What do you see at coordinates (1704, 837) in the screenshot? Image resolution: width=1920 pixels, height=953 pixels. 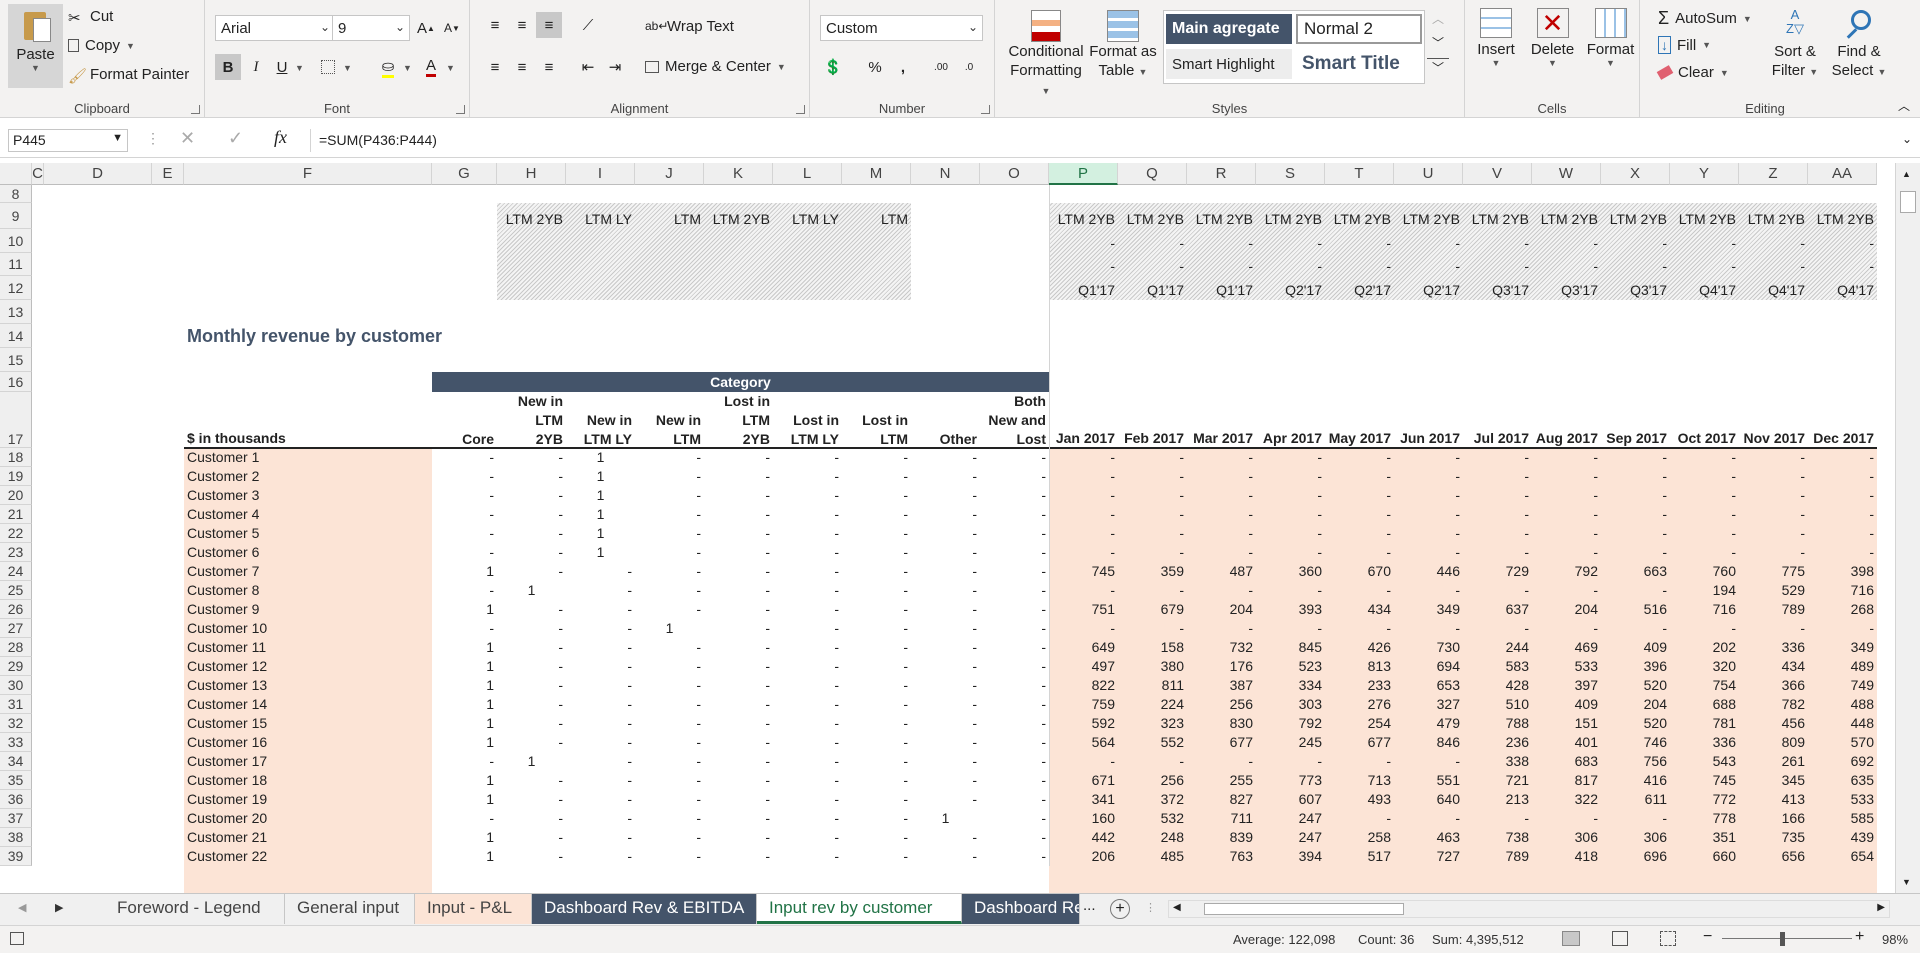 I see `monthly-value-cell: 351` at bounding box center [1704, 837].